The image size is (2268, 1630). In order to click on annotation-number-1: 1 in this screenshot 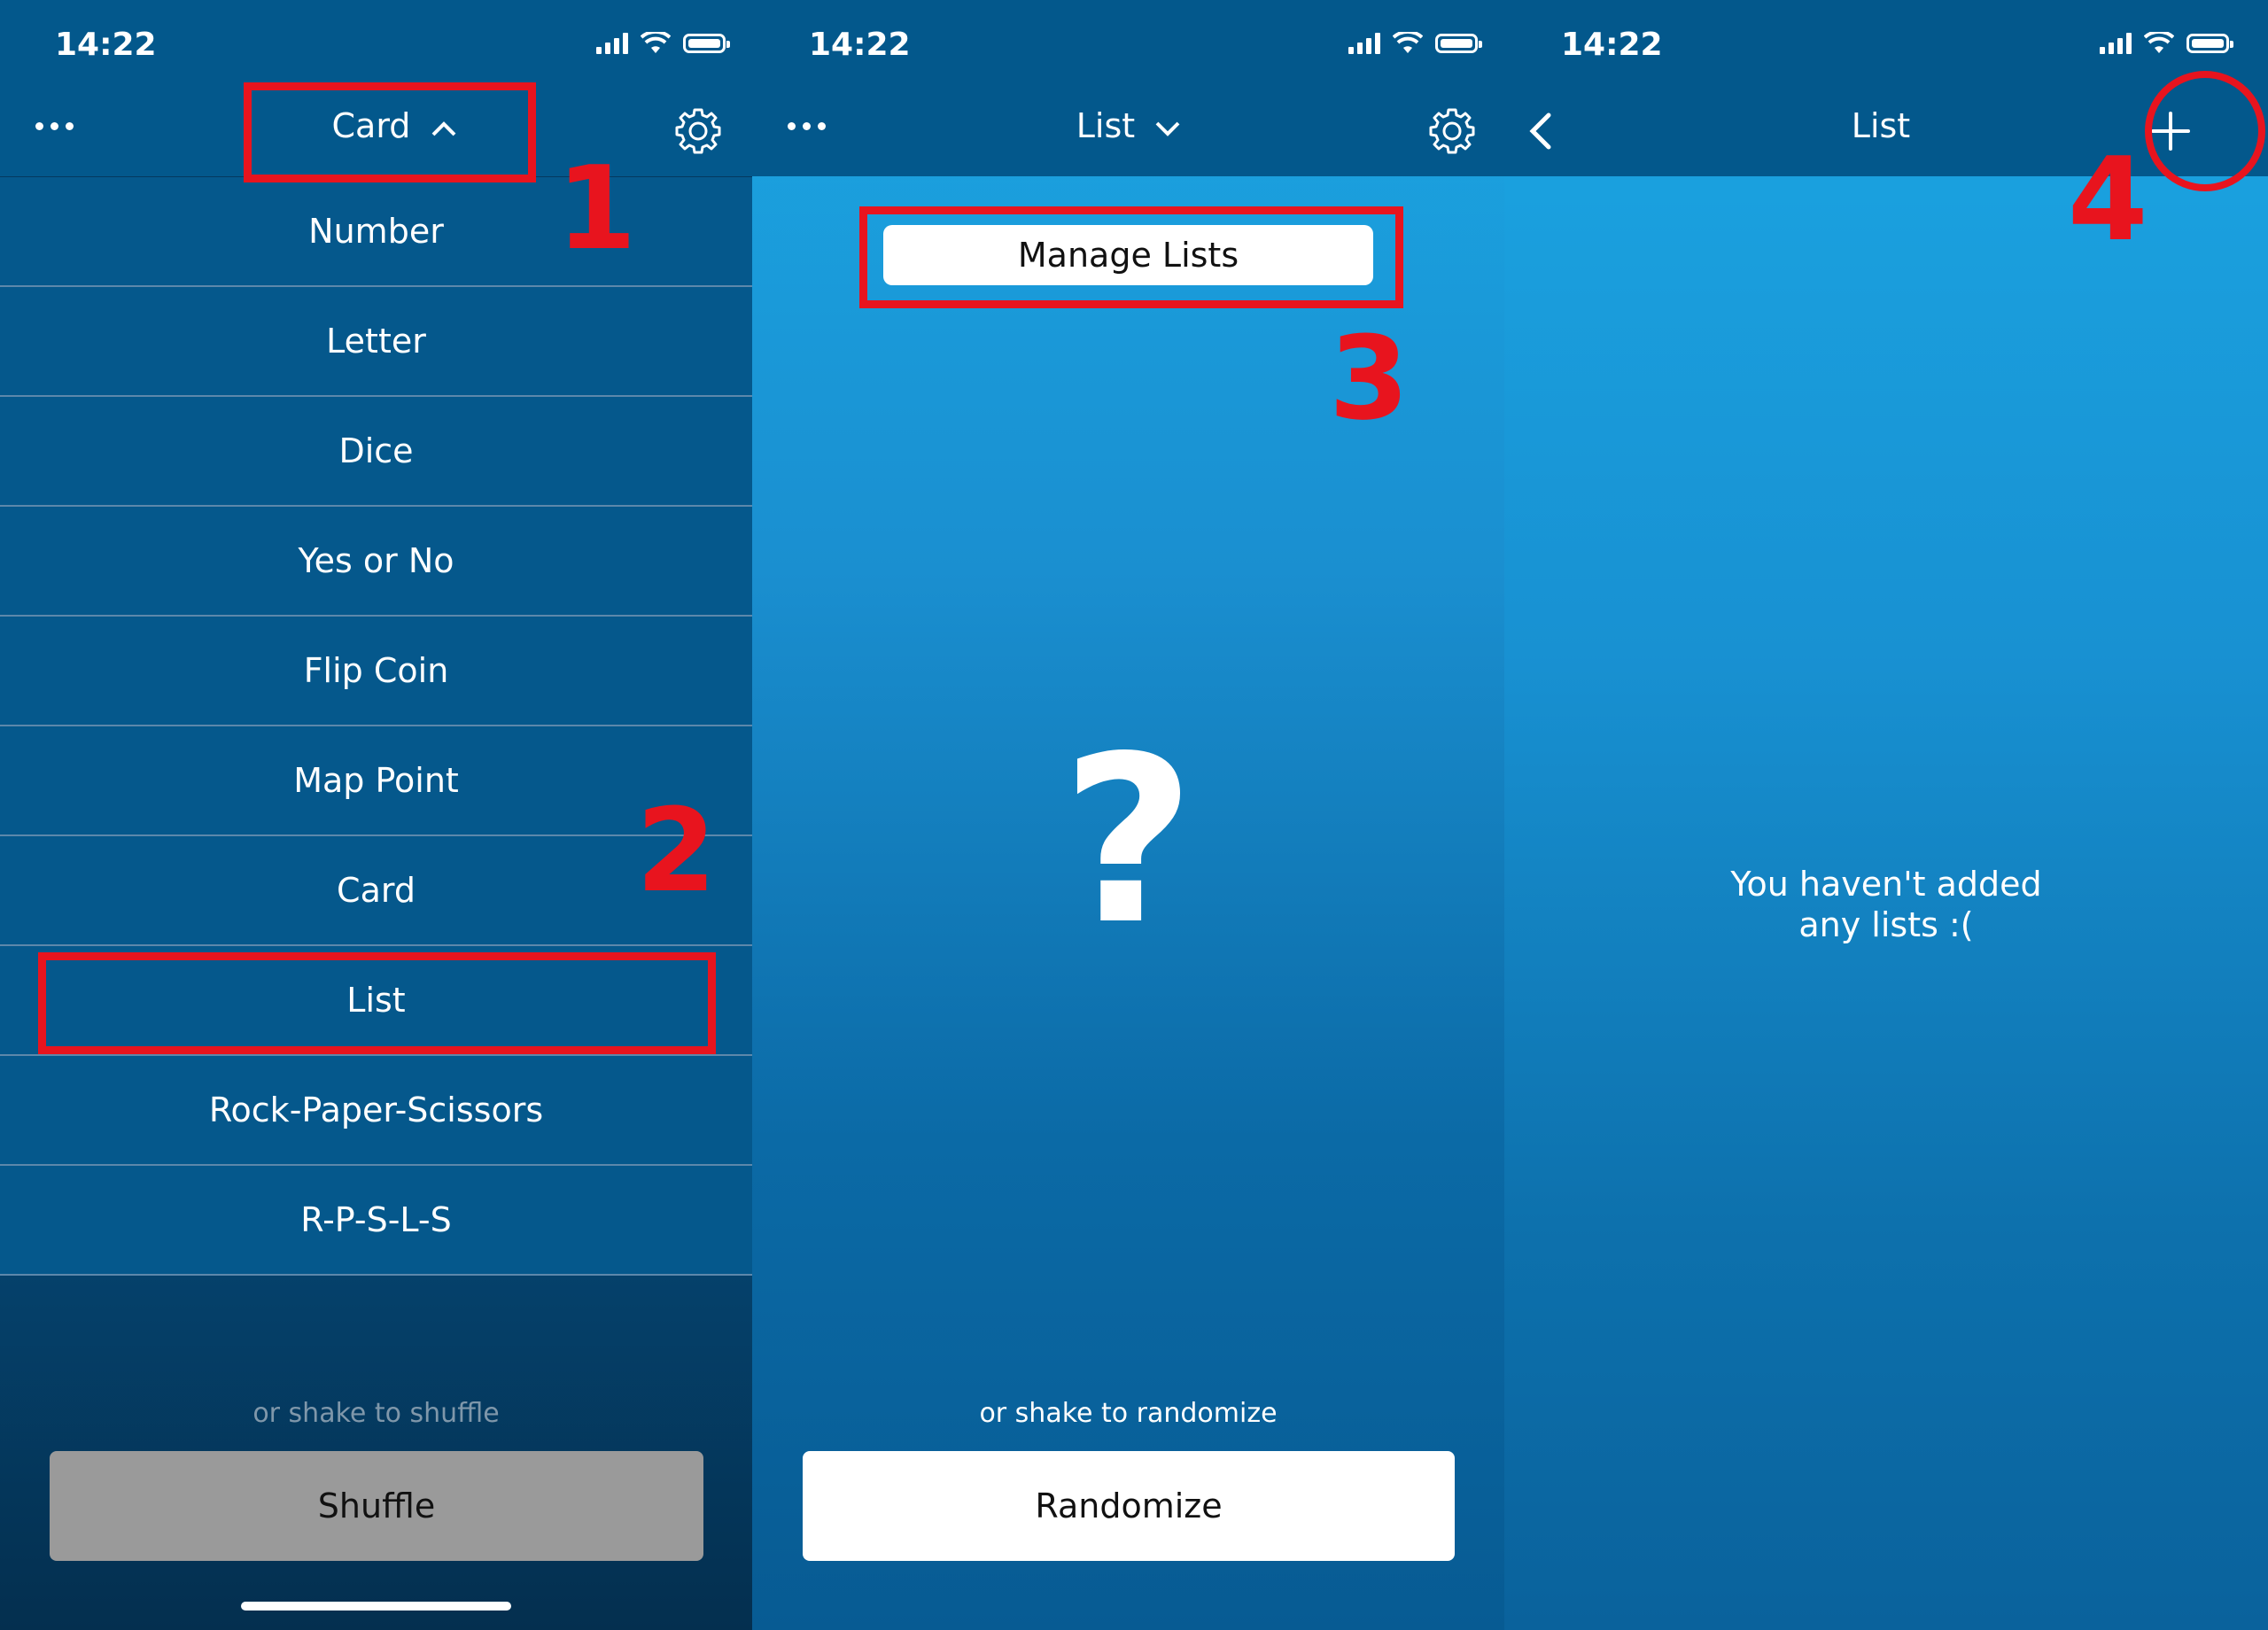, I will do `click(596, 208)`.